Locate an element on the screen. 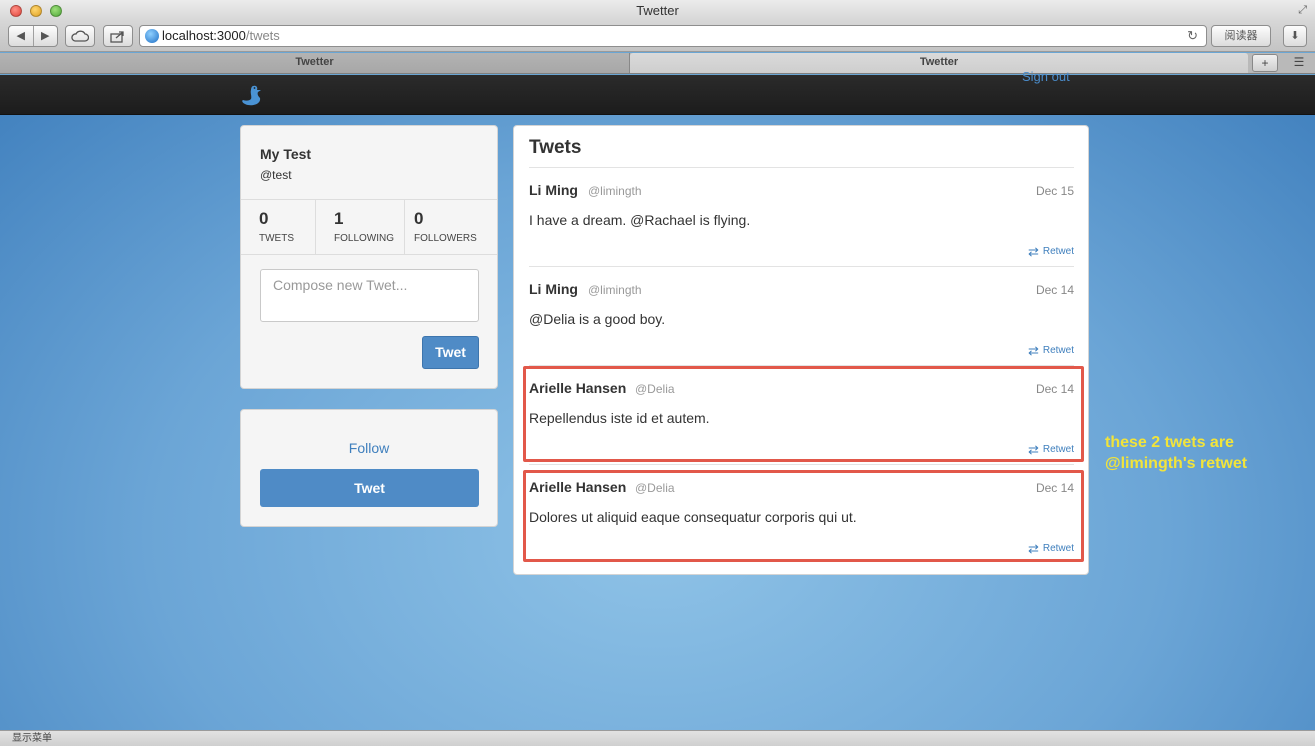  annotation-note: these 2 twets are @limingth's retwet is located at coordinates (1176, 453).